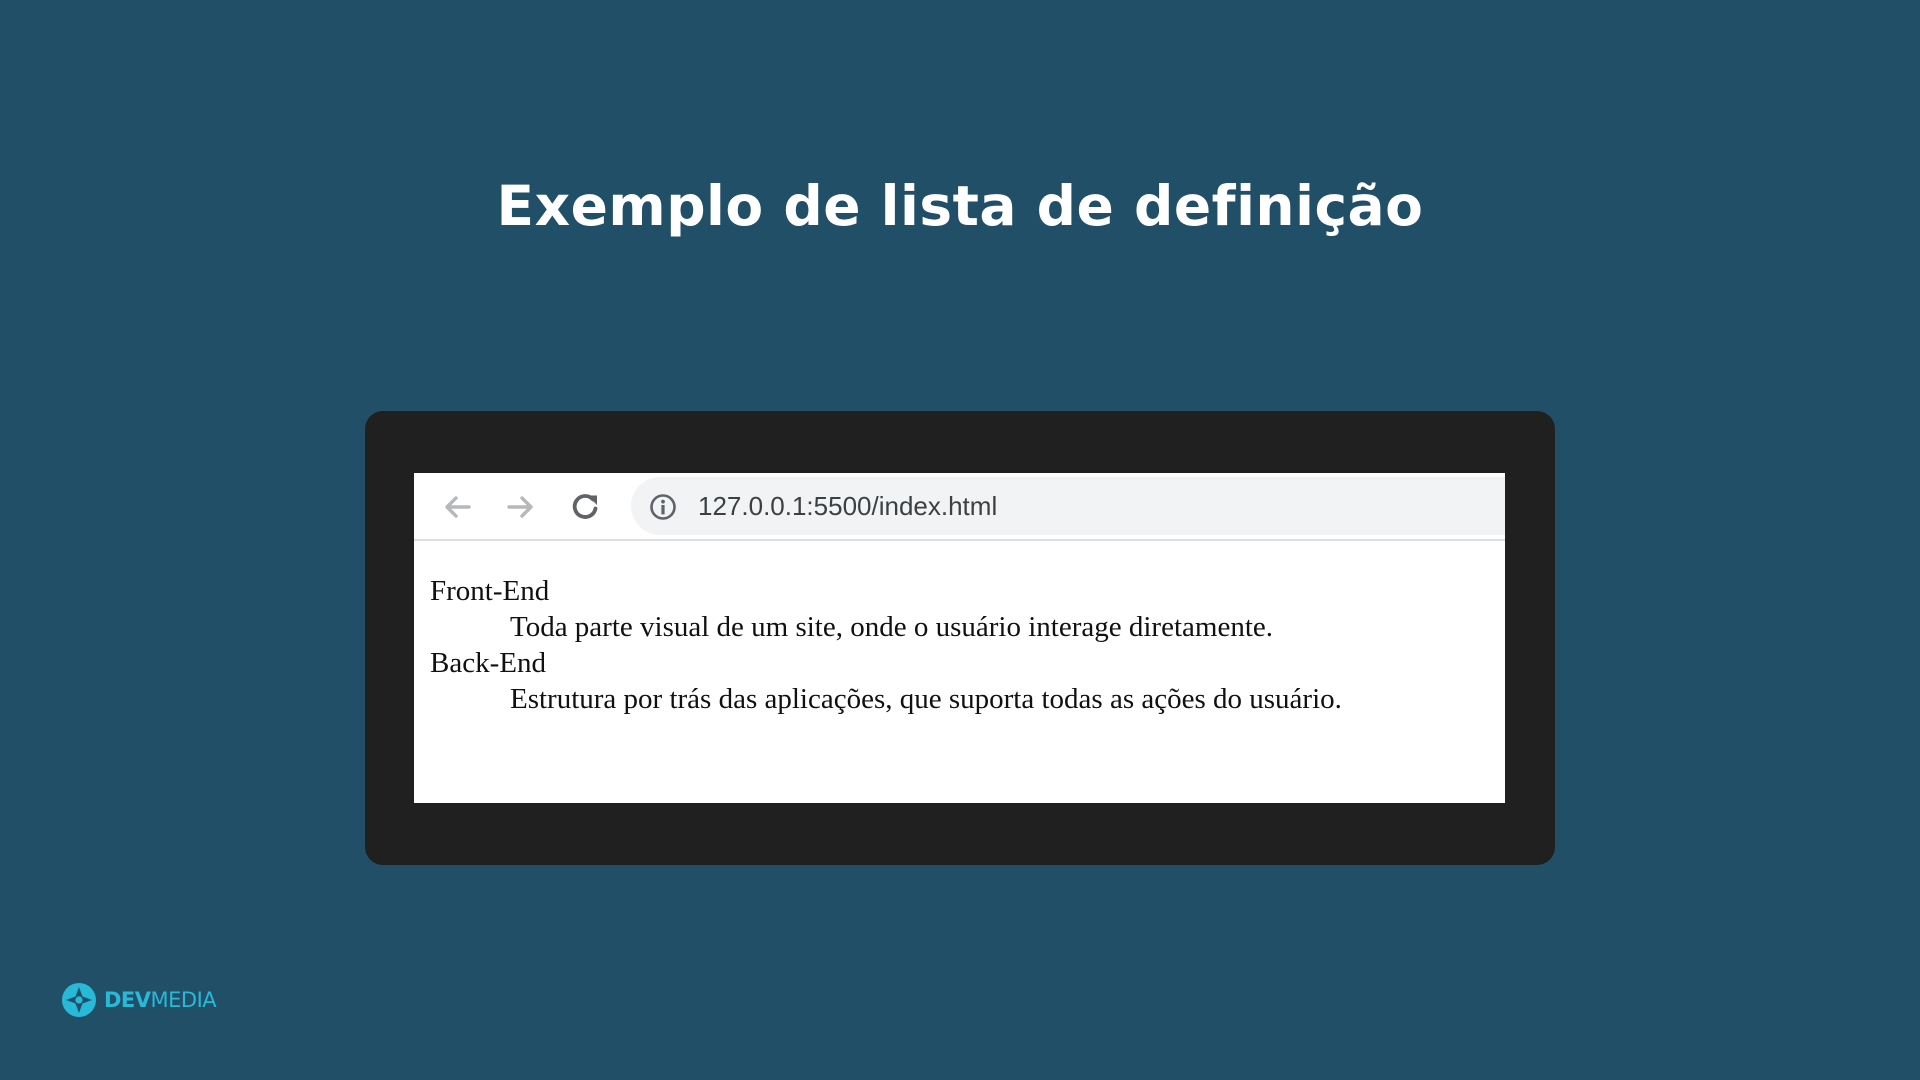 This screenshot has height=1080, width=1920. Describe the element at coordinates (127, 1000) in the screenshot. I see `brand-name-bold: DEV` at that location.